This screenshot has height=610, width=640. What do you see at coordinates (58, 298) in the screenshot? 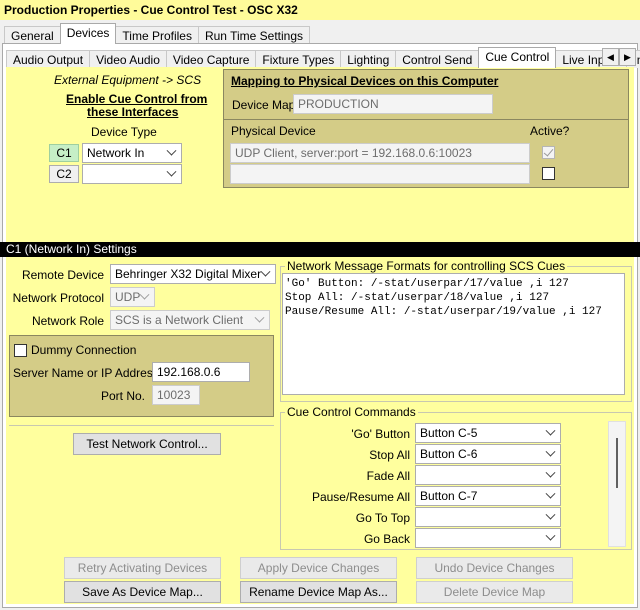
I see `network-protocol-label: Network Protocol` at bounding box center [58, 298].